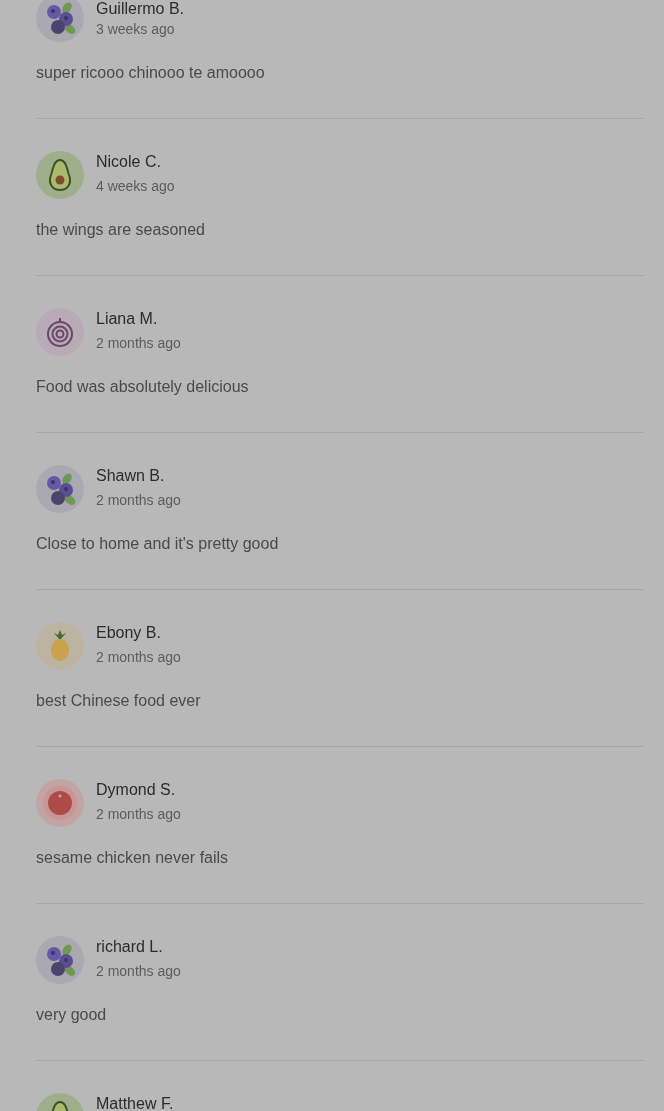 The height and width of the screenshot is (1111, 664). What do you see at coordinates (119, 701) in the screenshot?
I see `review-text: best Chinese food ever` at bounding box center [119, 701].